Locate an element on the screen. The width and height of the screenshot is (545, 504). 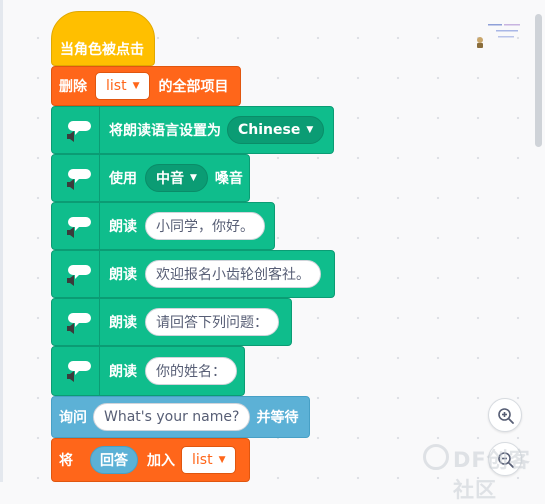
ask-question-input: What's your name? is located at coordinates (172, 417).